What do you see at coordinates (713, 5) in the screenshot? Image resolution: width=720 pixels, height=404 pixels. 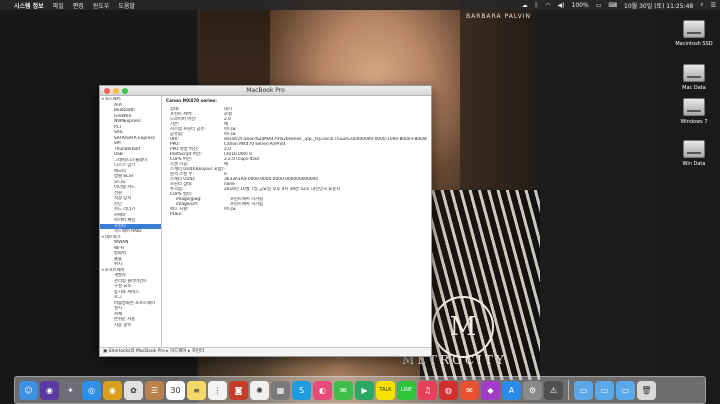 I see `notification-center-icon: ☰` at bounding box center [713, 5].